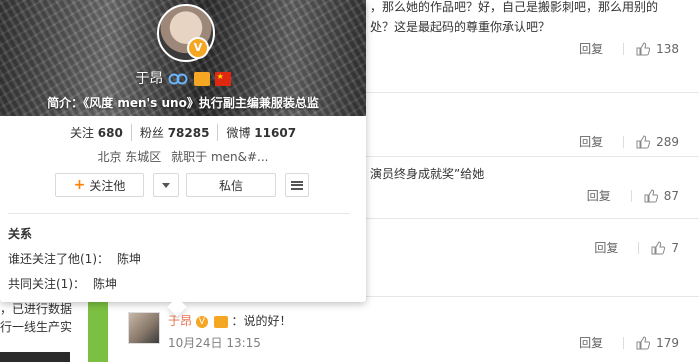 The width and height of the screenshot is (699, 362). I want to click on follow-button: + 关注他, so click(99, 185).